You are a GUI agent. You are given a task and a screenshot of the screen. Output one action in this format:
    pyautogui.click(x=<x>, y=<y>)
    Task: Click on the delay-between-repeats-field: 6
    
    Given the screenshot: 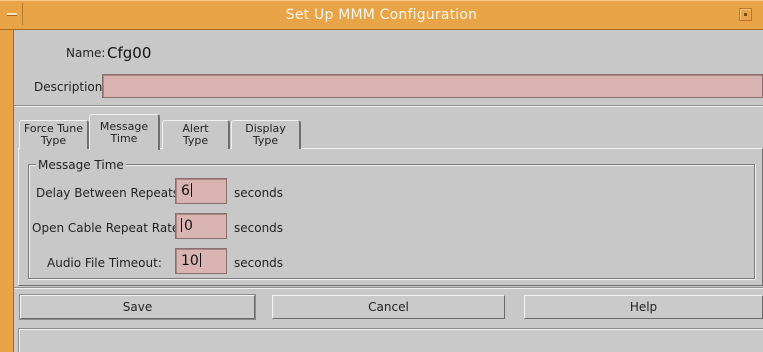 What is the action you would take?
    pyautogui.click(x=201, y=191)
    